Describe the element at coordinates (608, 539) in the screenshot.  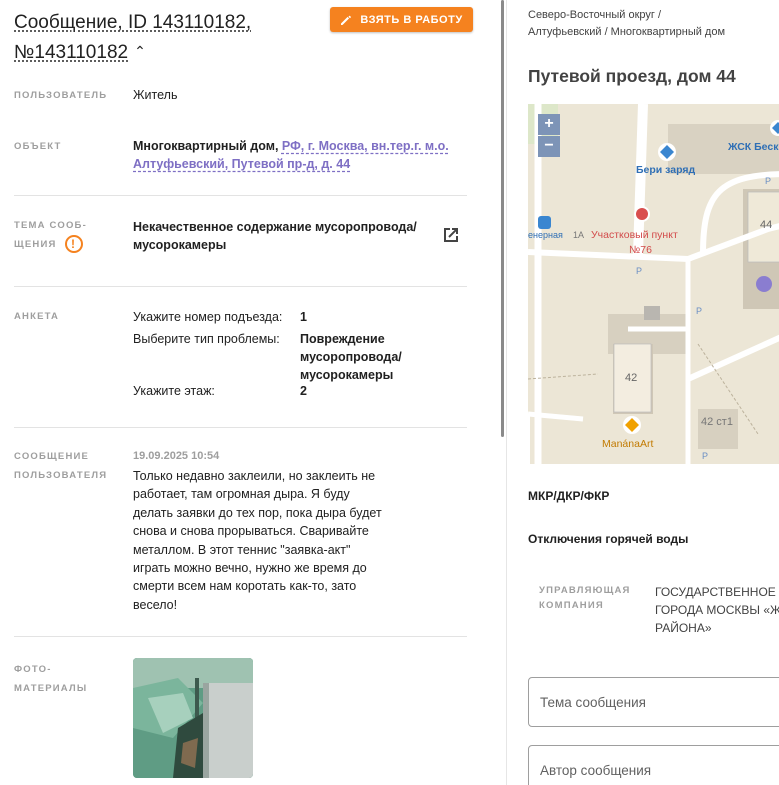
I see `hot-water-section-title: Отключения горячей воды` at that location.